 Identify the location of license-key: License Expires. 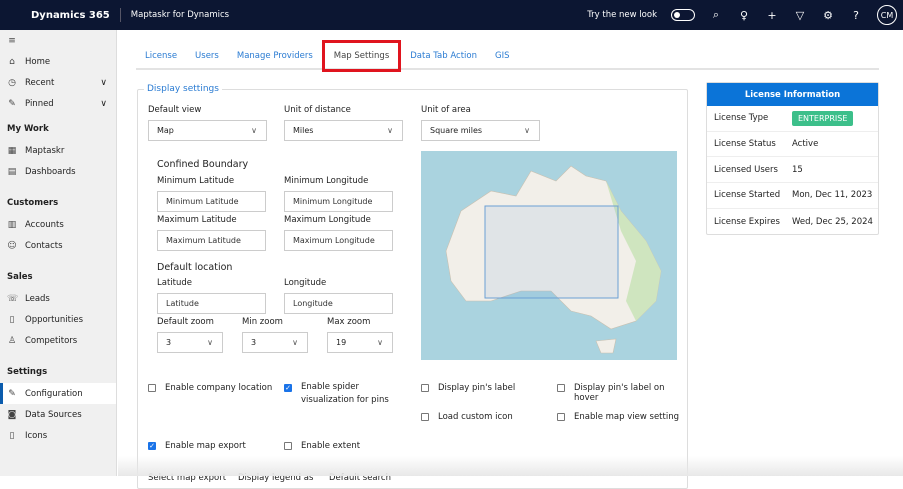
(747, 221).